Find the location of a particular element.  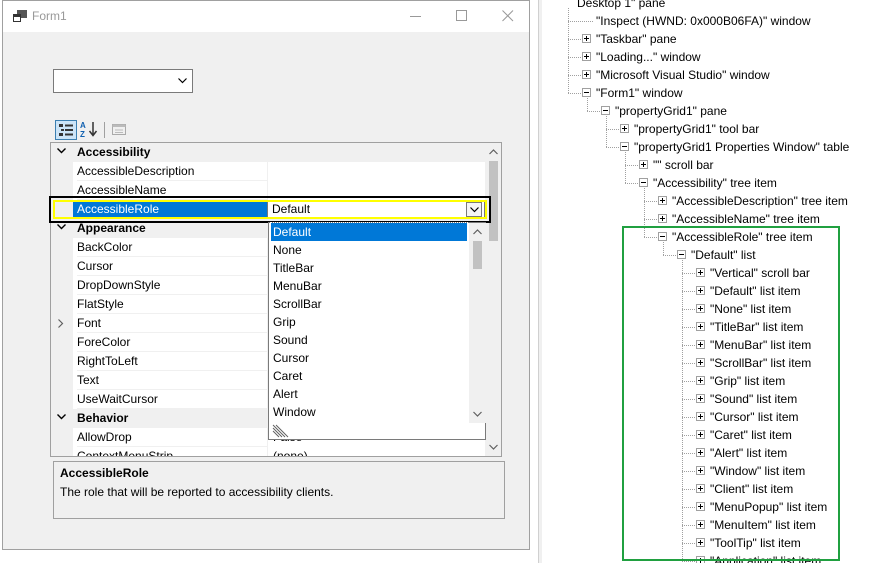

close-button is located at coordinates (508, 16).